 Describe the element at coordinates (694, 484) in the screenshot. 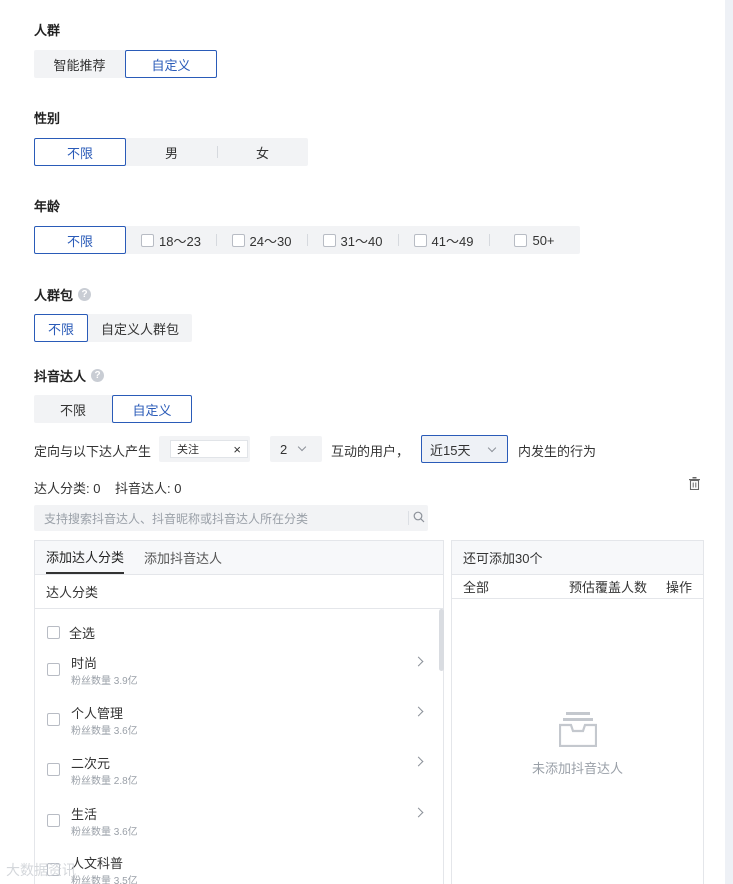

I see `trash-icon` at that location.